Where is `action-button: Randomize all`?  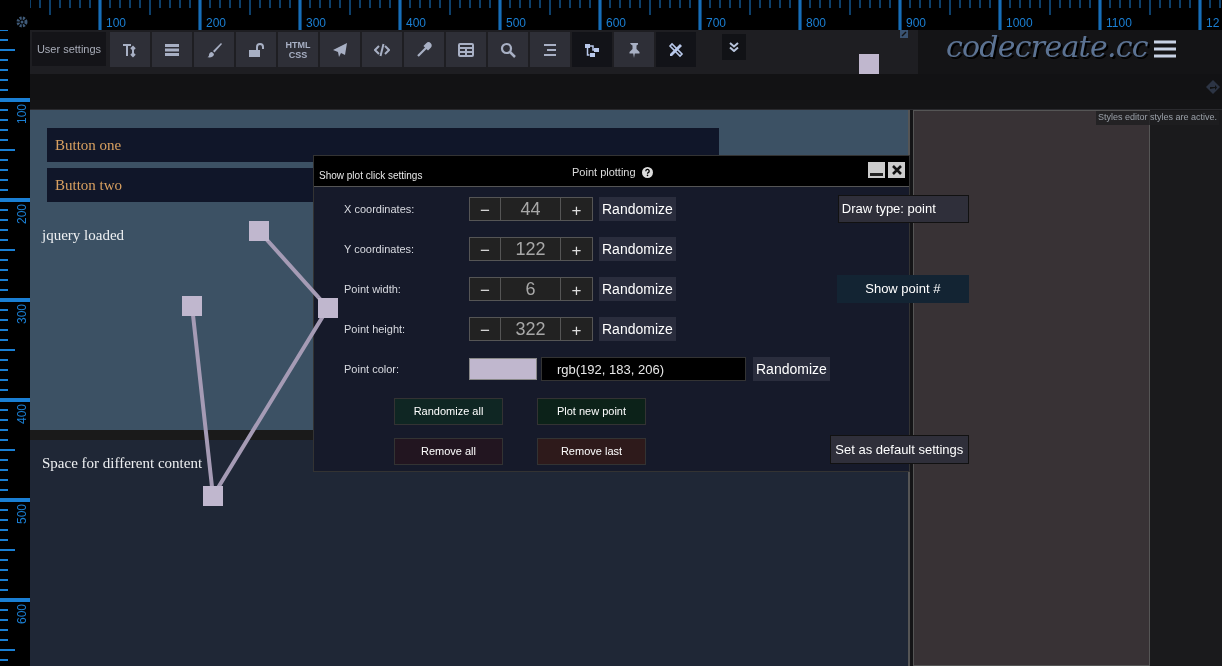 action-button: Randomize all is located at coordinates (448, 411).